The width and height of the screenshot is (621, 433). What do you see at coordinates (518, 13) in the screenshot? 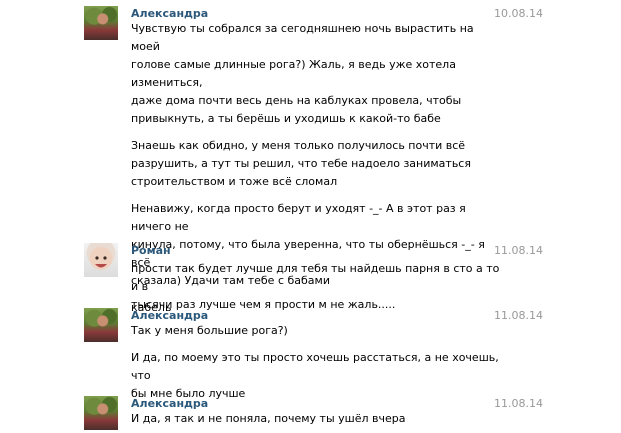
I see `message-date: 10.08.14` at bounding box center [518, 13].